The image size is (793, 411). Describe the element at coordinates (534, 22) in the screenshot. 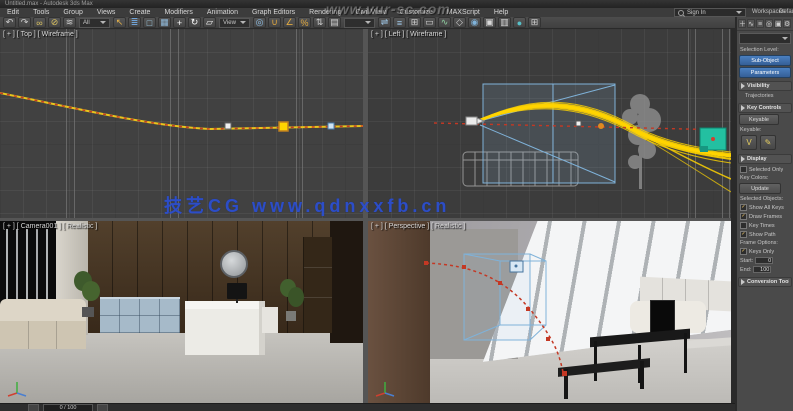

I see `quad-view-icon: ⊞` at that location.